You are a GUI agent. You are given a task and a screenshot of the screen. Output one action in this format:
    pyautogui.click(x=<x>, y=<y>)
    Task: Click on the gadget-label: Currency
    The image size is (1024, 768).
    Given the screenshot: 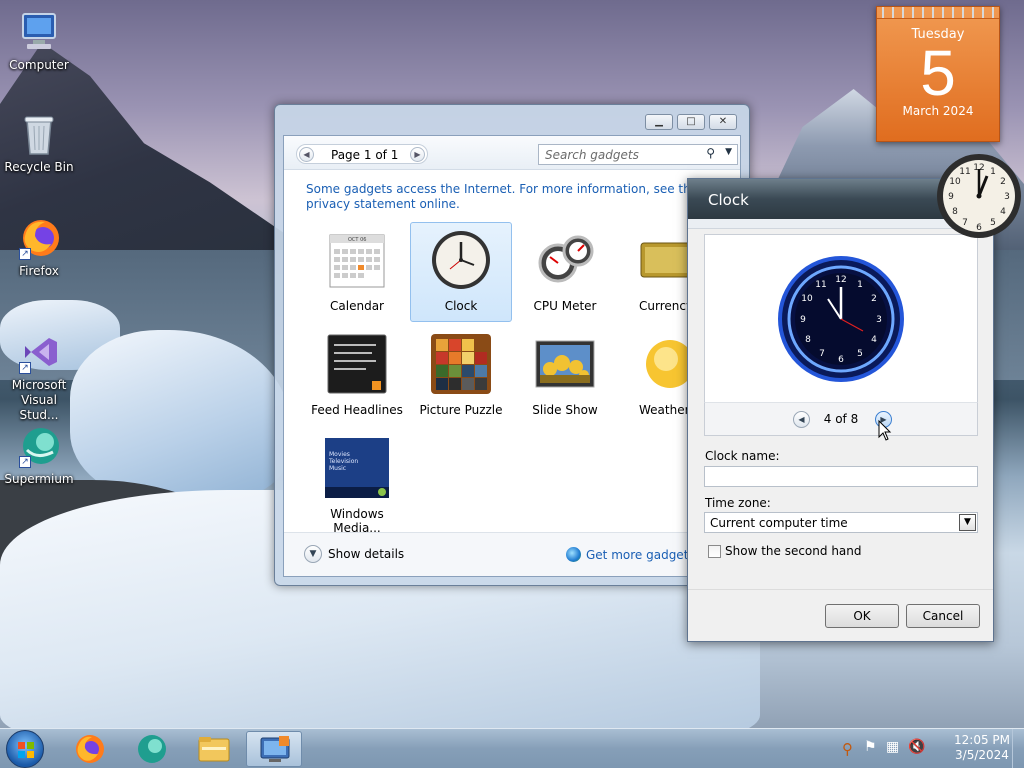 What is the action you would take?
    pyautogui.click(x=664, y=306)
    